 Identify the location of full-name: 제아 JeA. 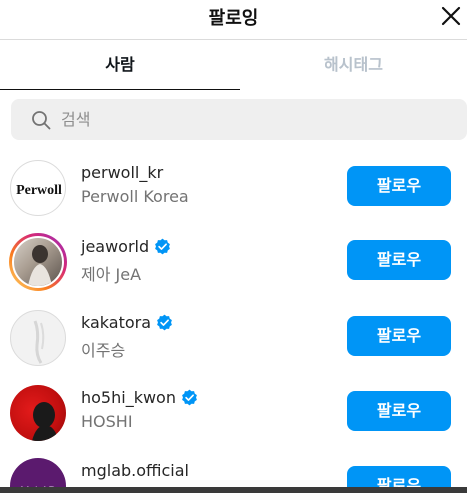
(111, 274).